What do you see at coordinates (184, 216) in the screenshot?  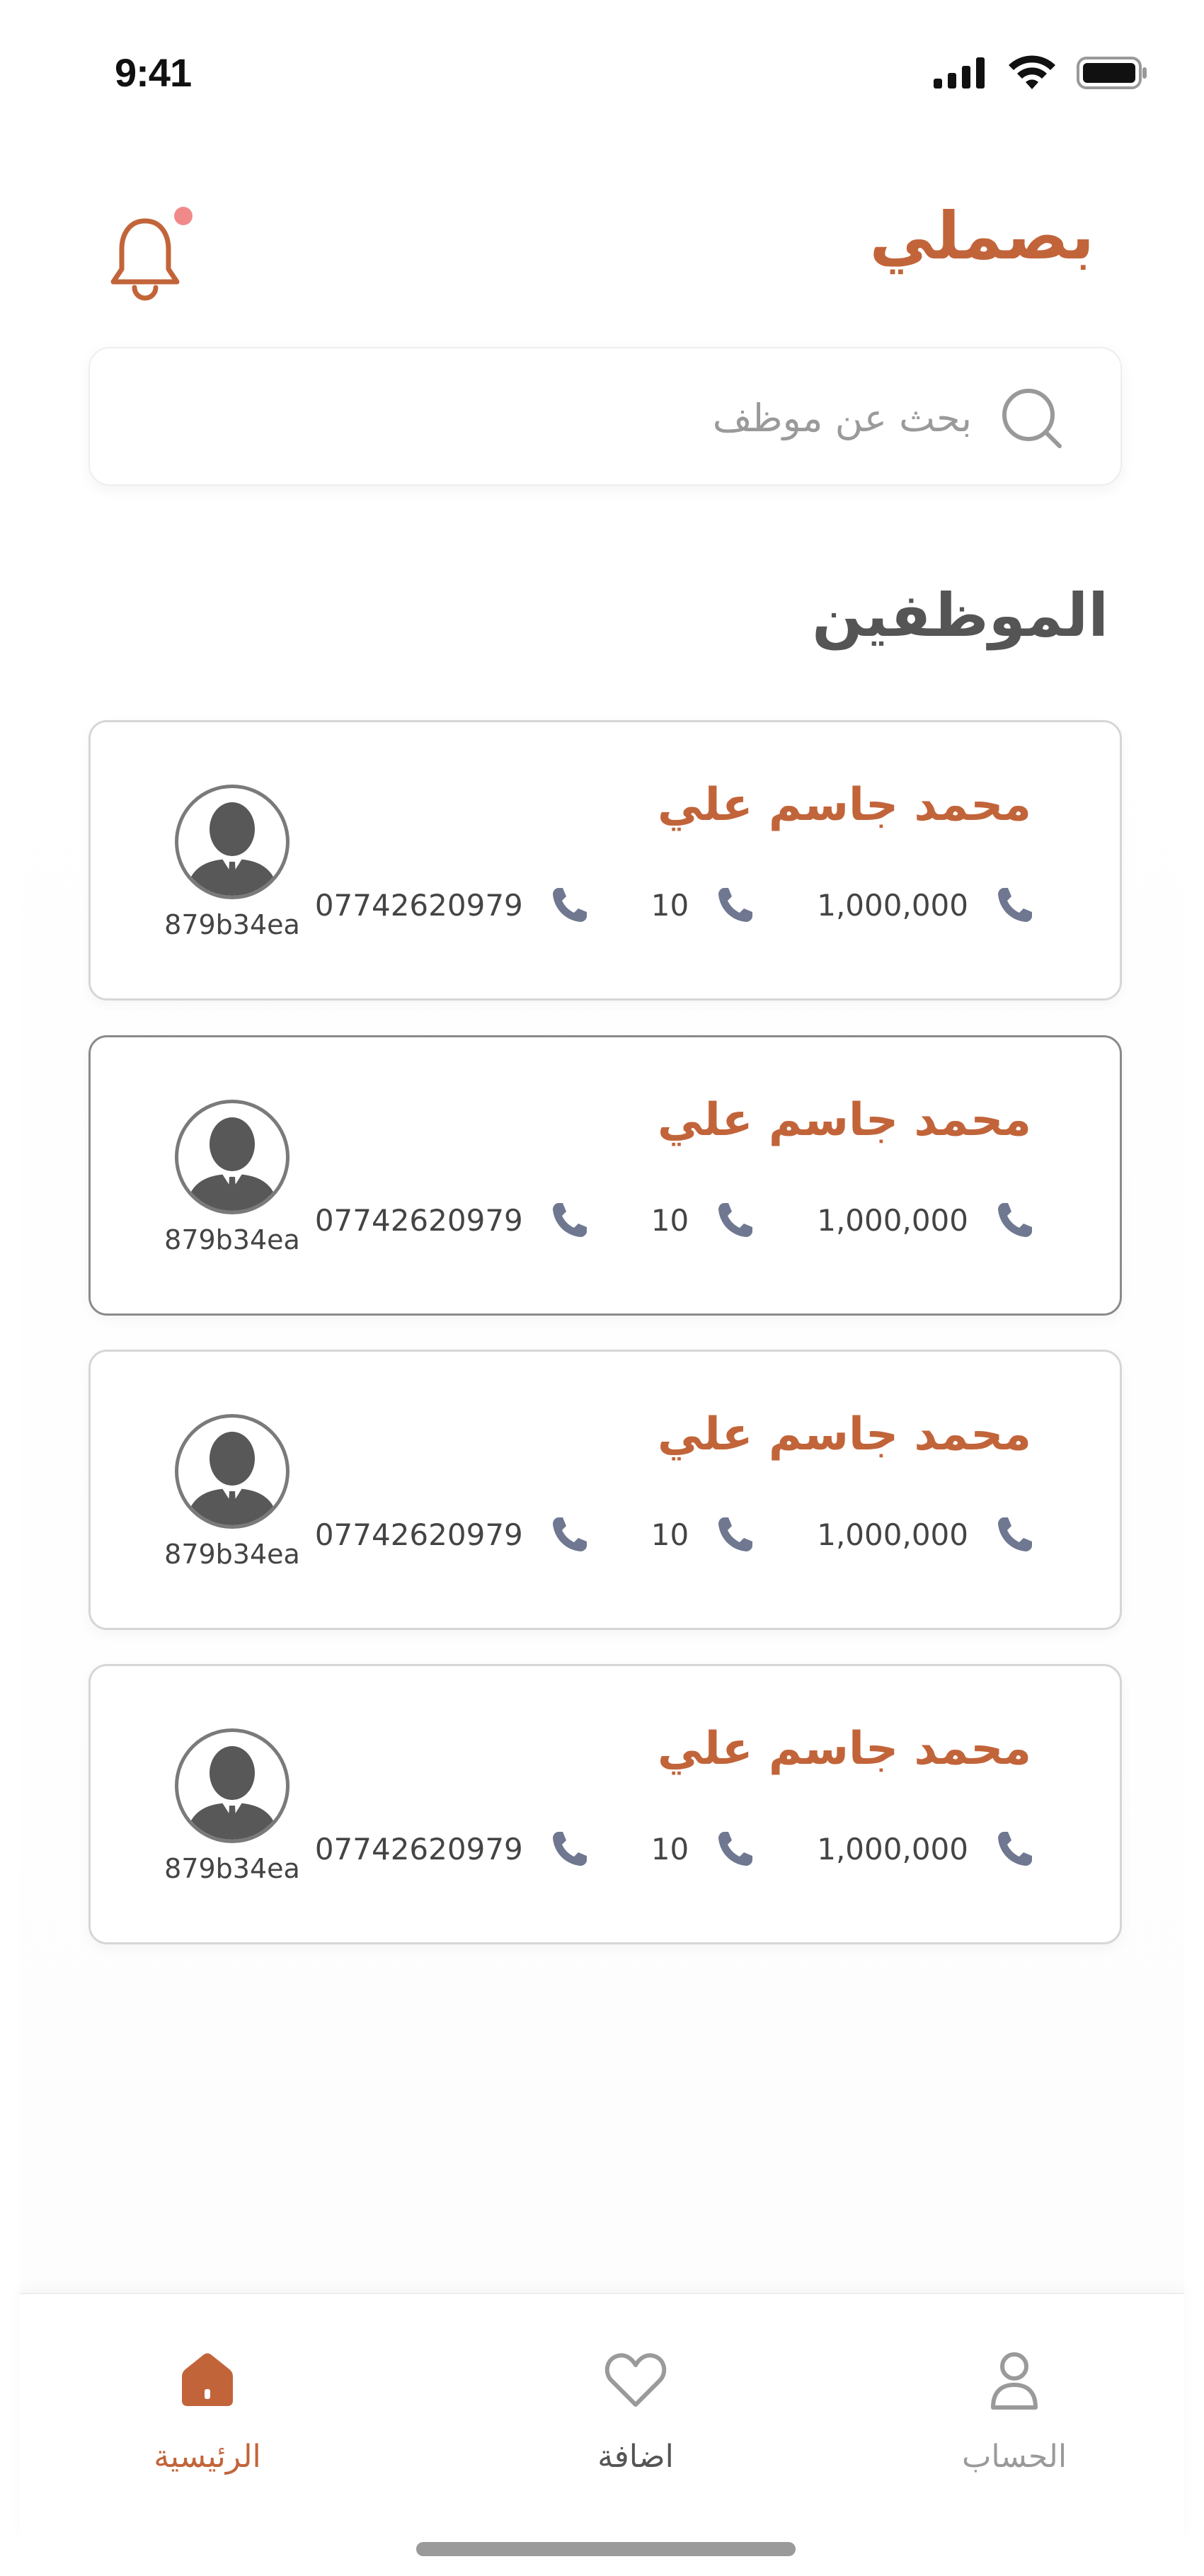 I see `notification-dot` at bounding box center [184, 216].